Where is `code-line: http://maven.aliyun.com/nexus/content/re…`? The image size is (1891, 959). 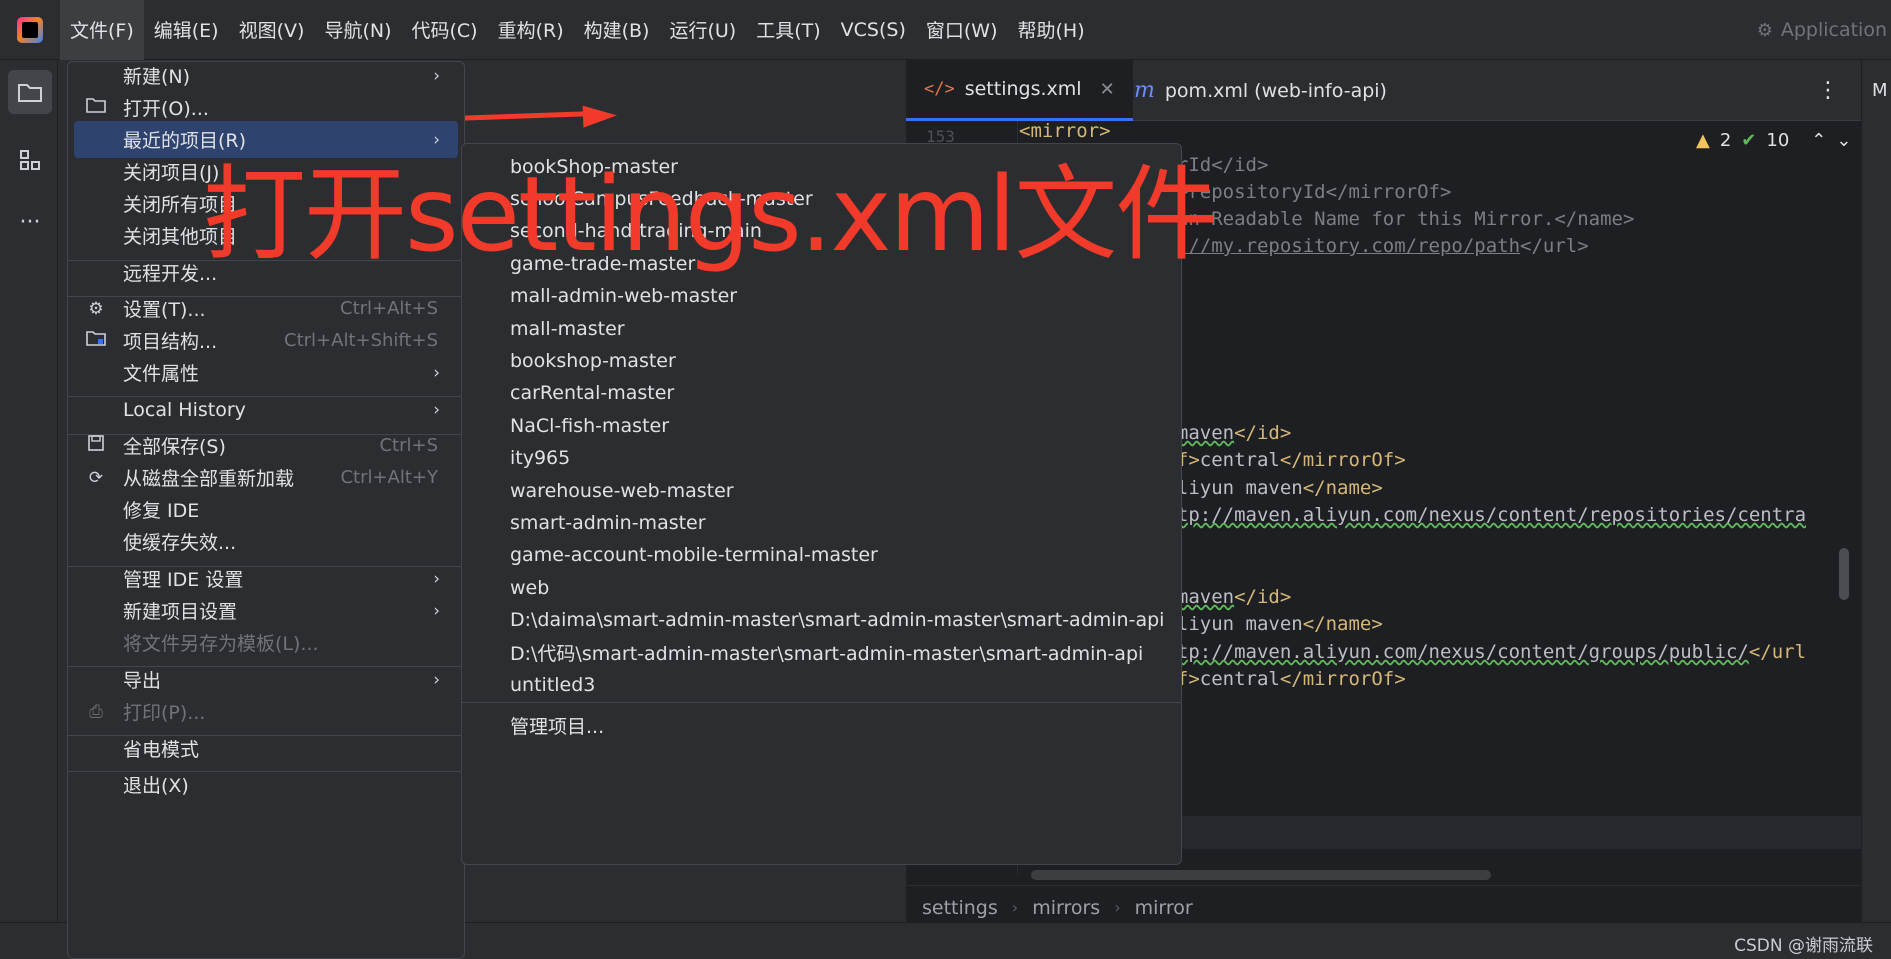
code-line: http://maven.aliyun.com/nexus/content/re… is located at coordinates (1480, 515).